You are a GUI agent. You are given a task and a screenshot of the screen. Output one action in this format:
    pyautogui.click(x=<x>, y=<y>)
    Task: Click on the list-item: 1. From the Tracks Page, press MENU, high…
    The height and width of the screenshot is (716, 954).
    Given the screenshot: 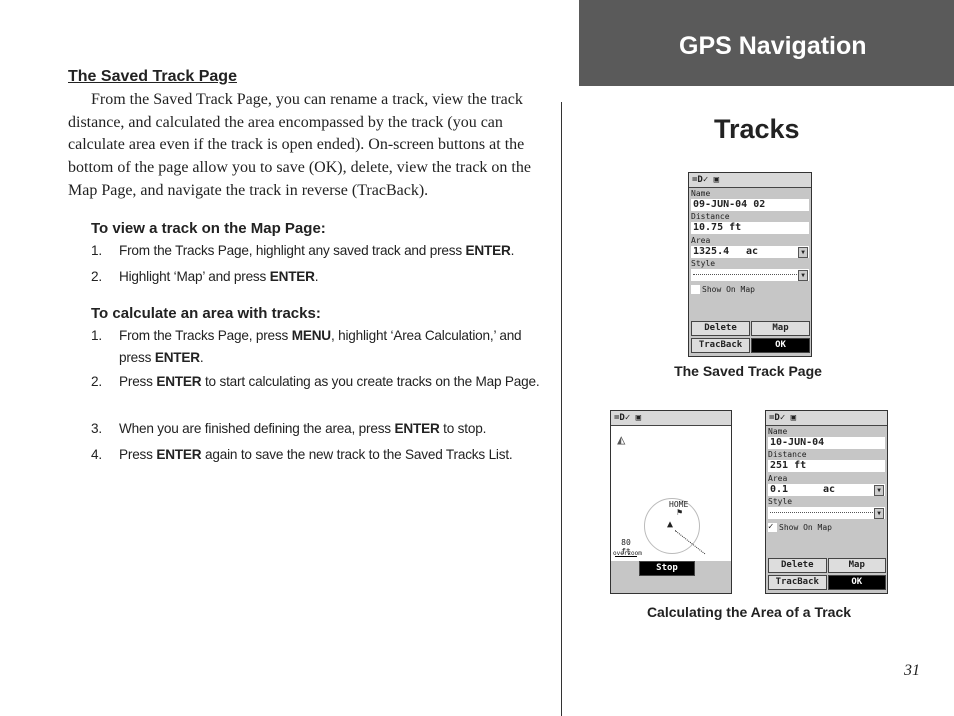 What is the action you would take?
    pyautogui.click(x=316, y=347)
    